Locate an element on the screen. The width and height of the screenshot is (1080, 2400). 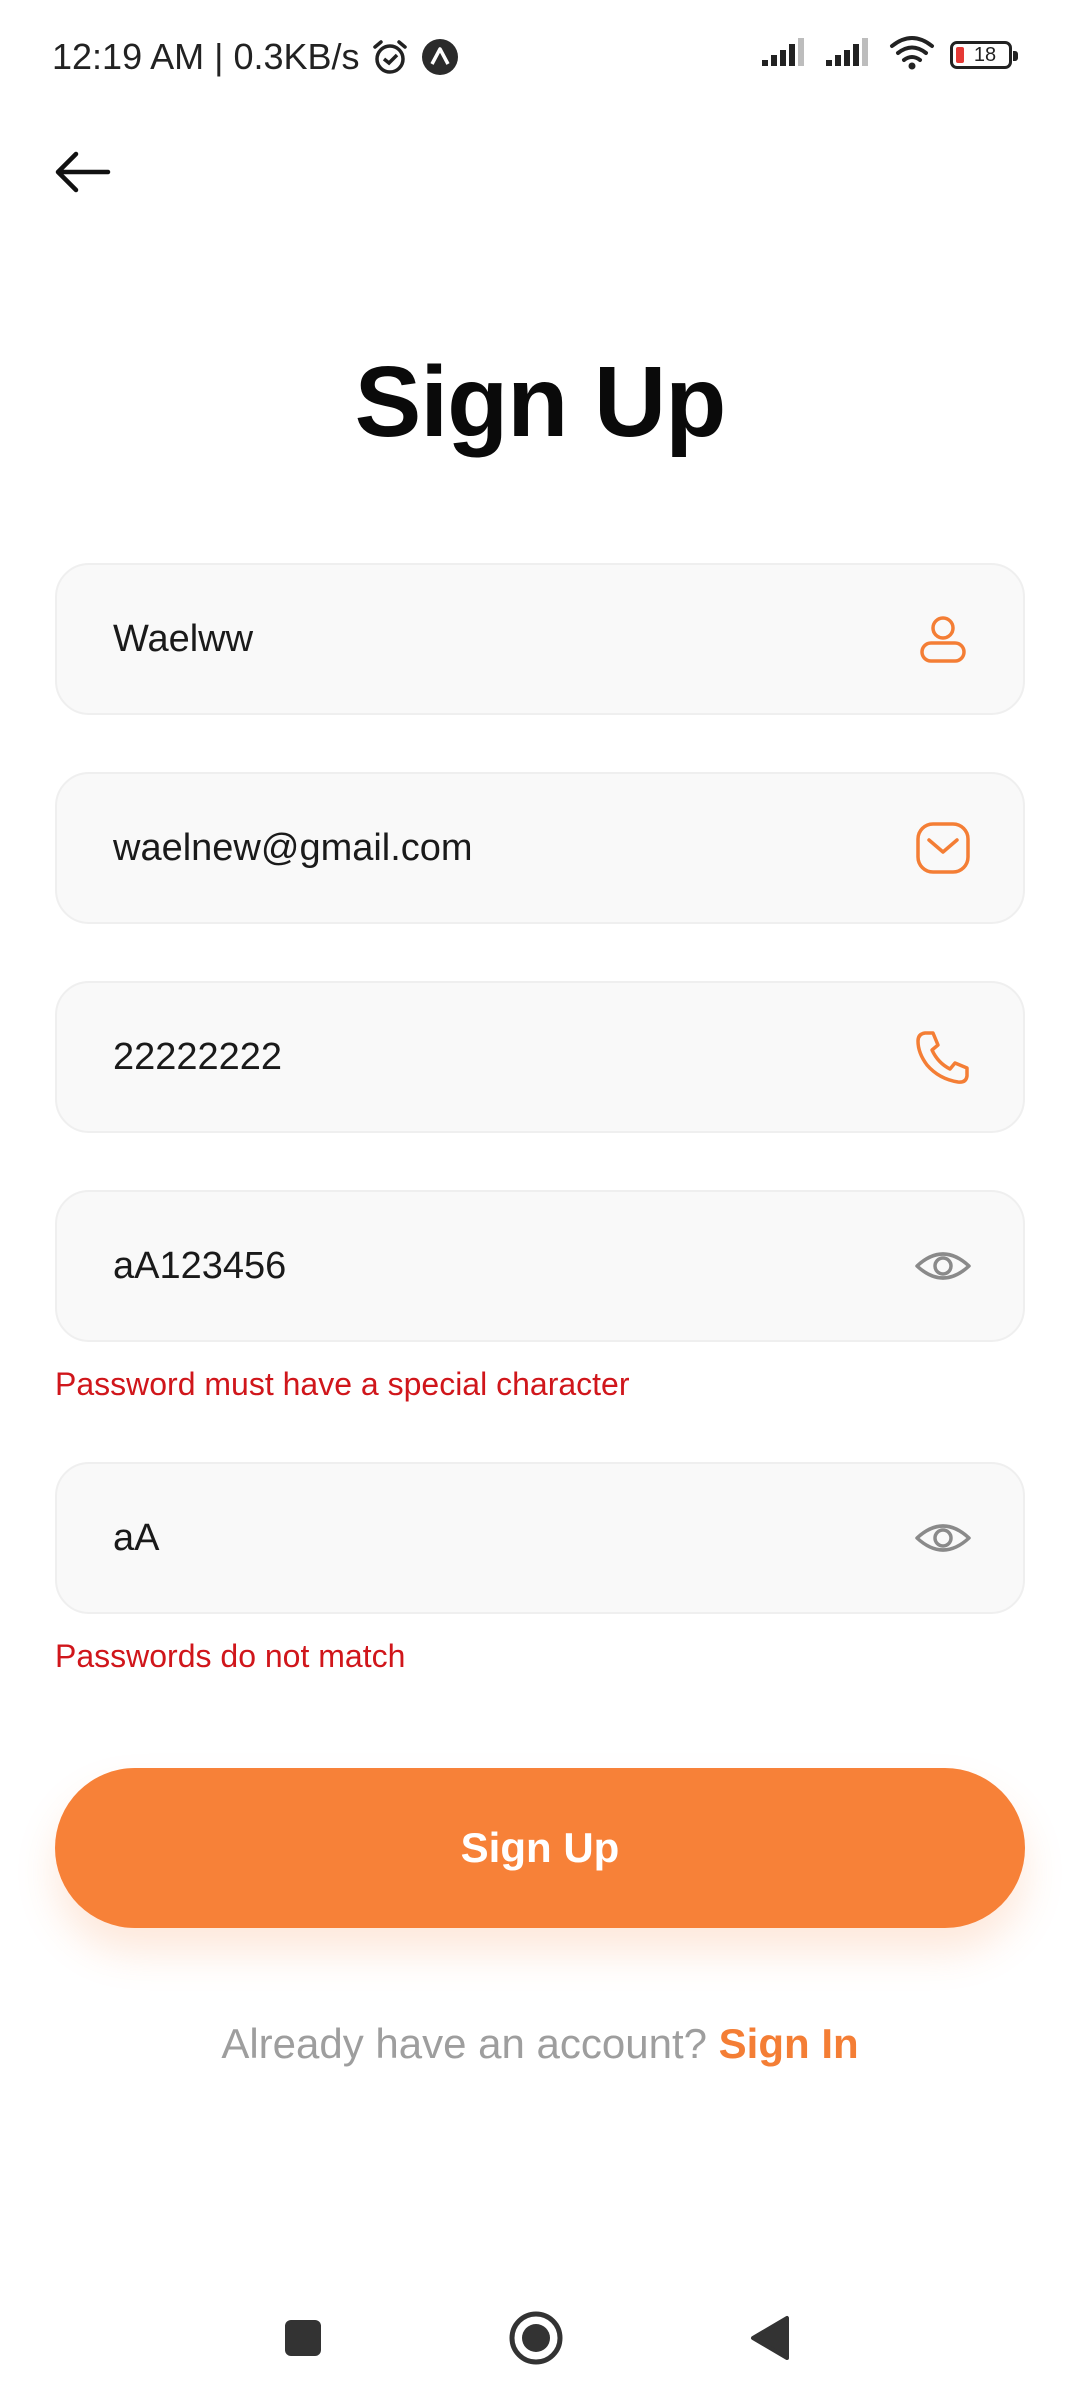
sign-in-link: Sign In is located at coordinates (789, 2043).